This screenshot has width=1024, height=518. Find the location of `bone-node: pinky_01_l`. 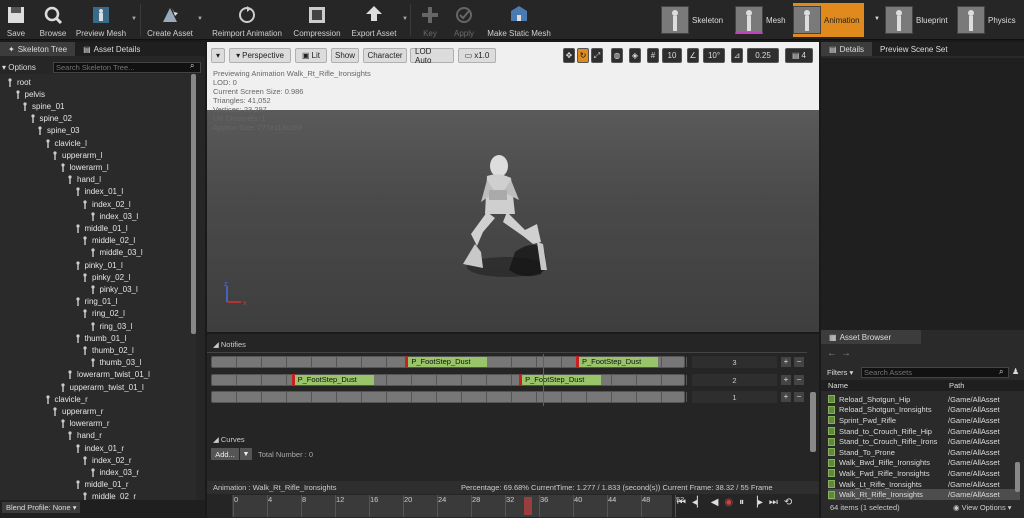

bone-node: pinky_01_l is located at coordinates (98, 265).